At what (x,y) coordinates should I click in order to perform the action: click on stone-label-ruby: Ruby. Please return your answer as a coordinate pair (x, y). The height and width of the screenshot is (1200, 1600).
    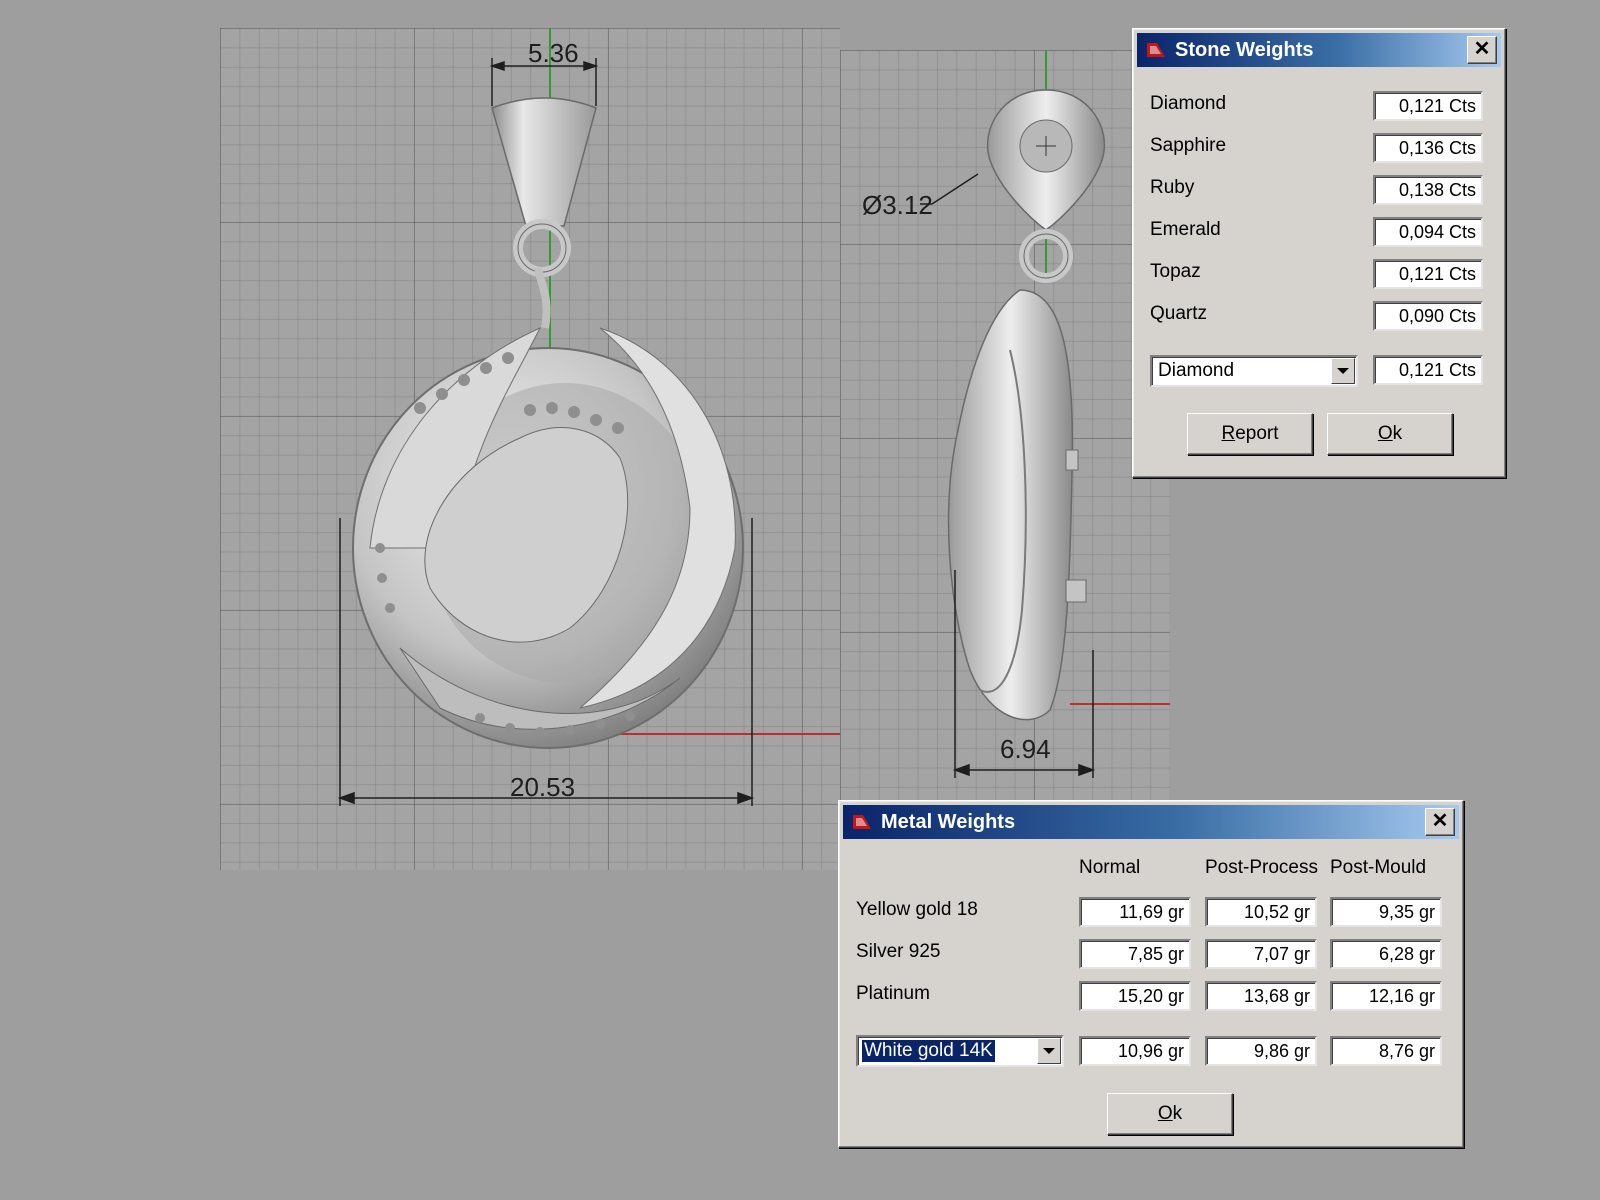
    Looking at the image, I should click on (1172, 187).